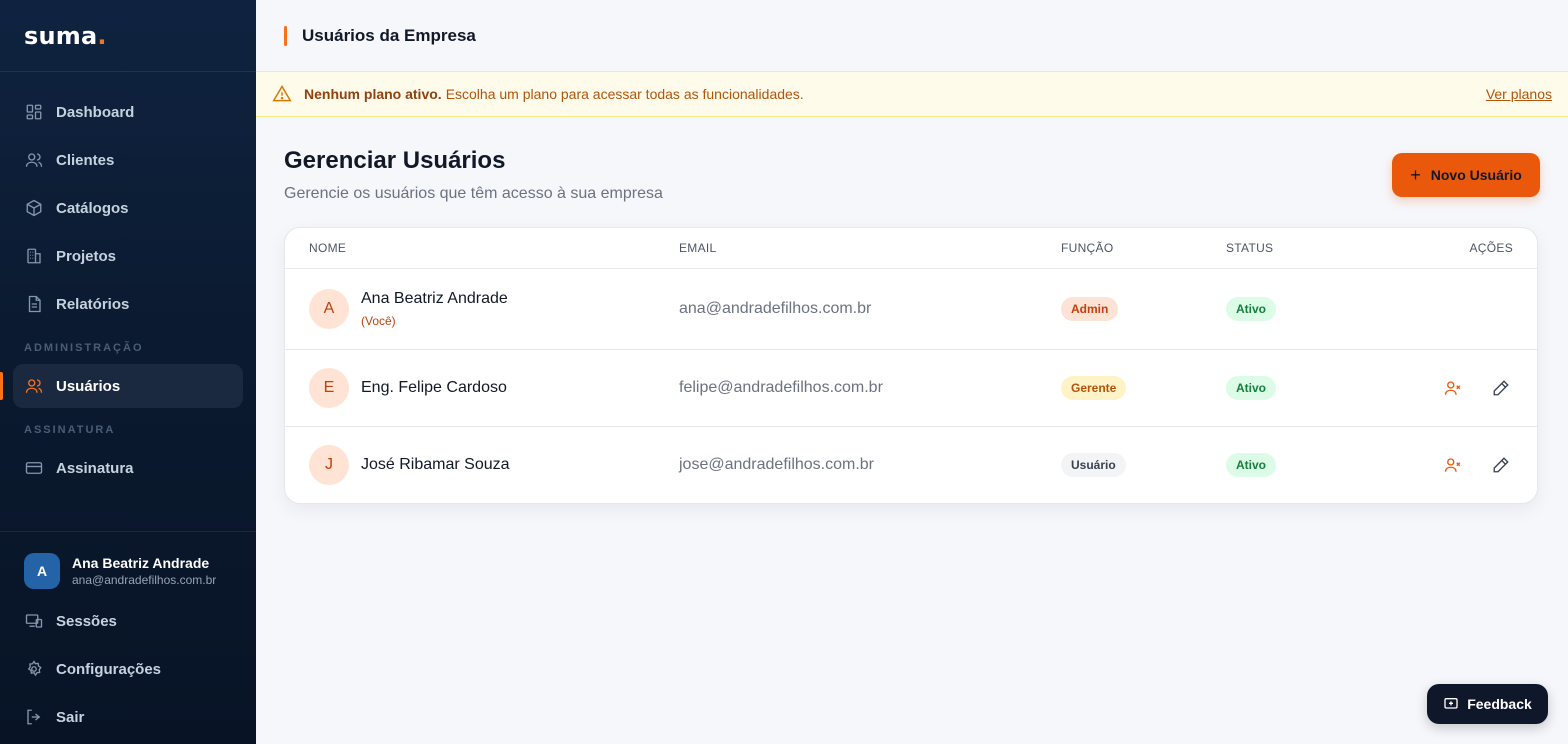  What do you see at coordinates (121, 386) in the screenshot?
I see `sidebar-item-usuarios: Usuários` at bounding box center [121, 386].